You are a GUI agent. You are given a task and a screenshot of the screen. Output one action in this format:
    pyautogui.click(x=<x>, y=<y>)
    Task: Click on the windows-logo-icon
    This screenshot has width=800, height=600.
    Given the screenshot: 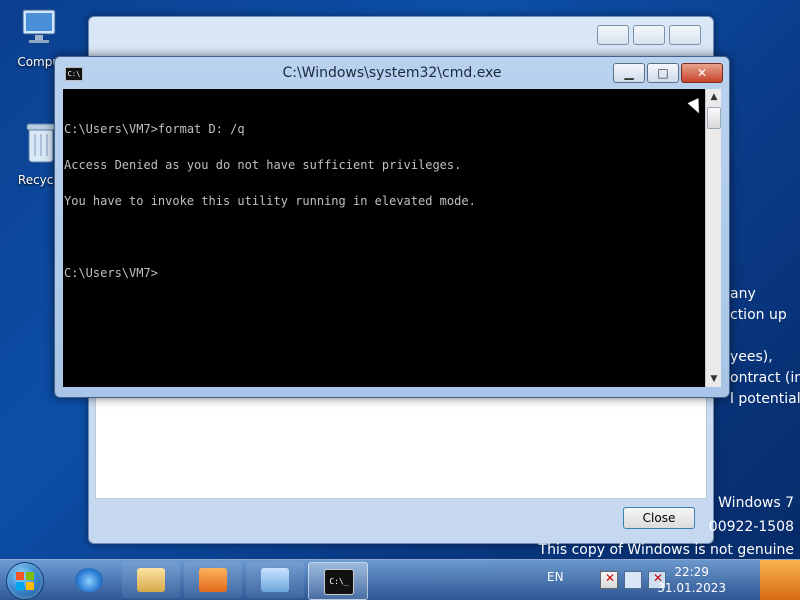 What is the action you would take?
    pyautogui.click(x=25, y=581)
    